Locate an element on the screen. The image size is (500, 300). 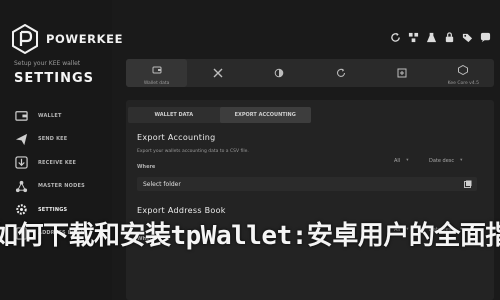
sidebar-item-masternodes: MASTER NODES is located at coordinates (62, 187).